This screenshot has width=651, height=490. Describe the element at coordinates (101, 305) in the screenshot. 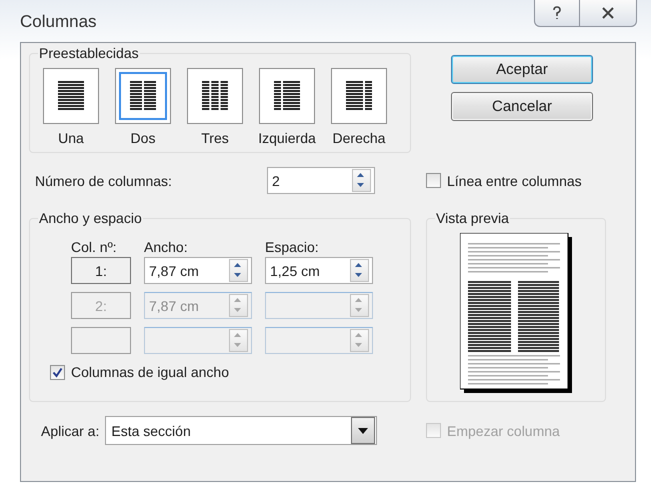

I see `column-number: 2:` at that location.